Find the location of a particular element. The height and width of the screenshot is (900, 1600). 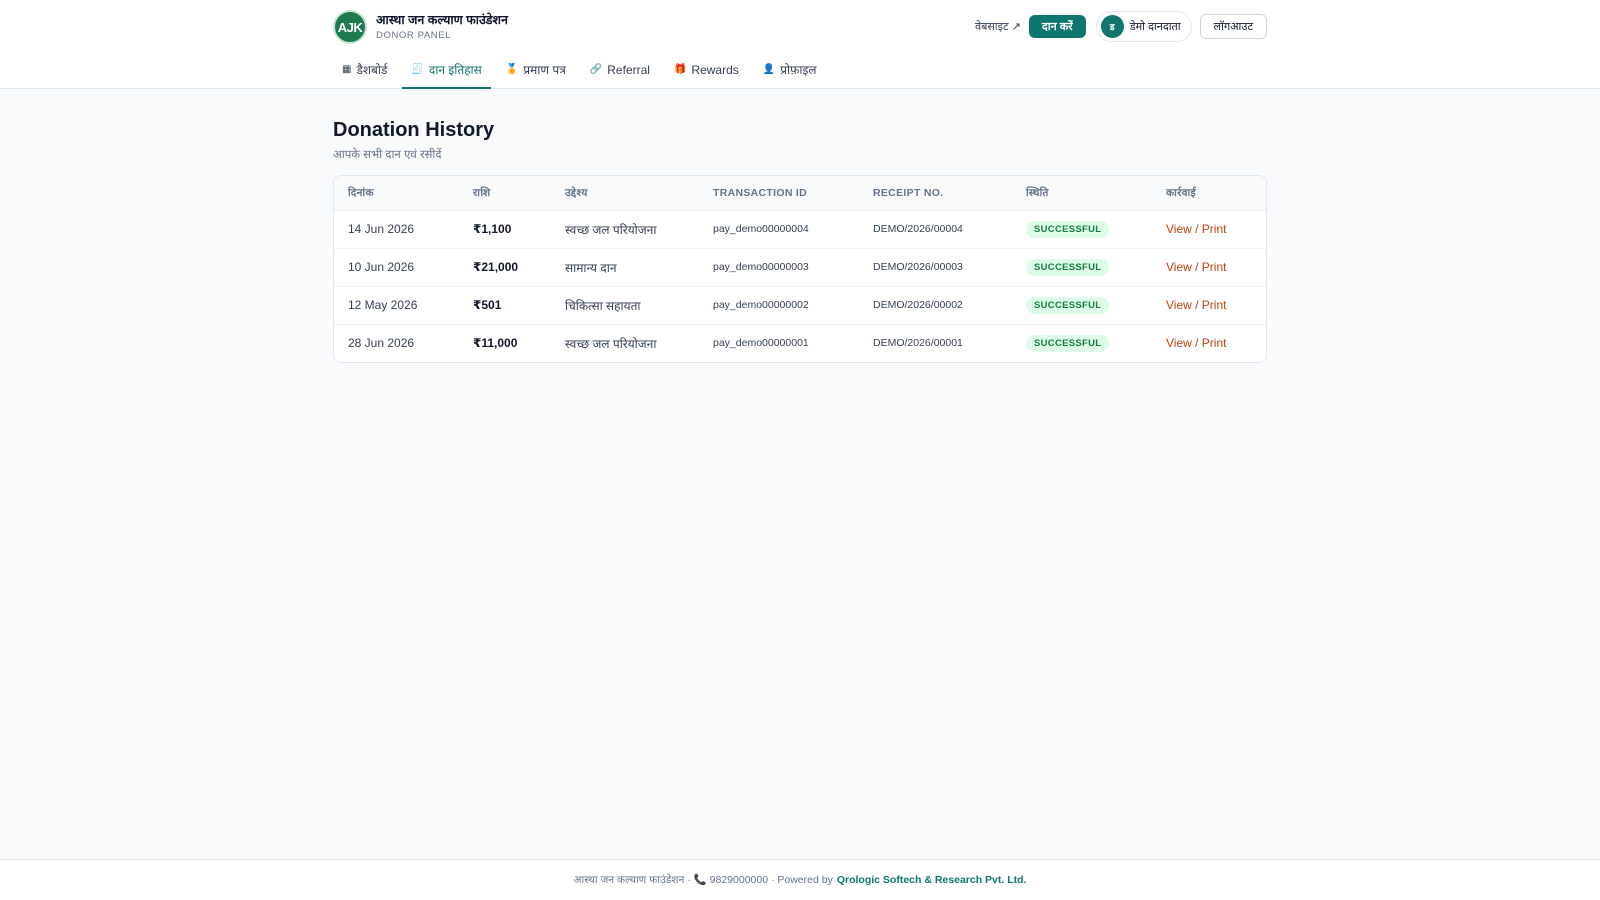

column-header-receipt-no: RECEIPT NO. is located at coordinates (935, 193).